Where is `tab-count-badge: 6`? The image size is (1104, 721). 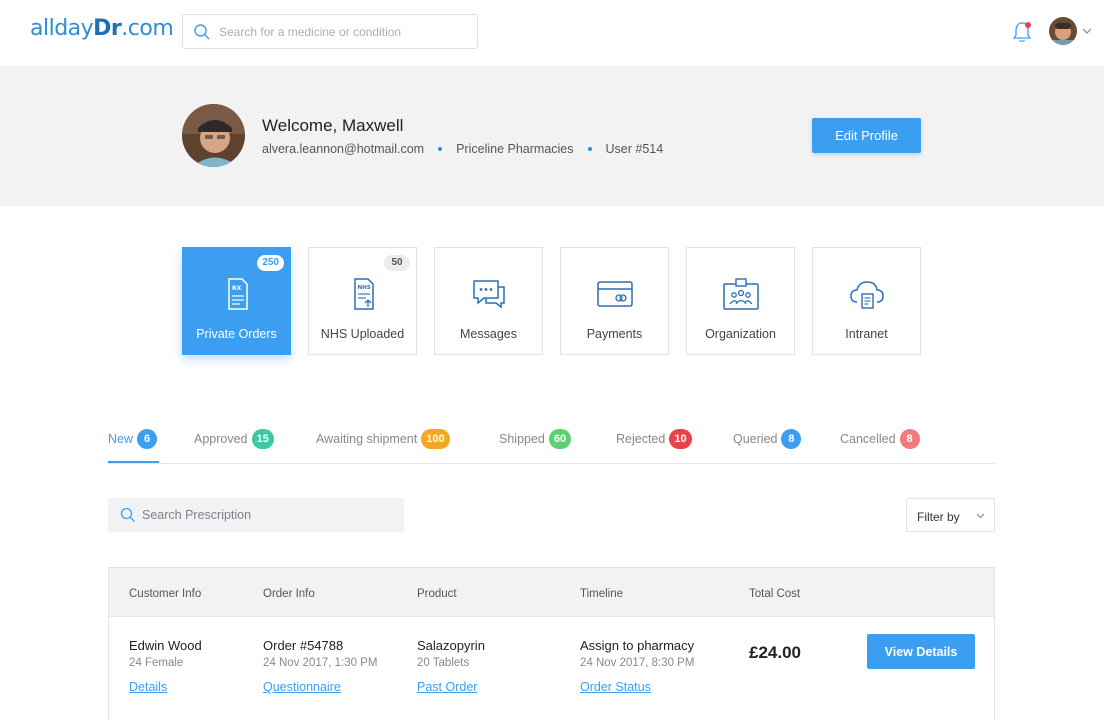 tab-count-badge: 6 is located at coordinates (147, 439).